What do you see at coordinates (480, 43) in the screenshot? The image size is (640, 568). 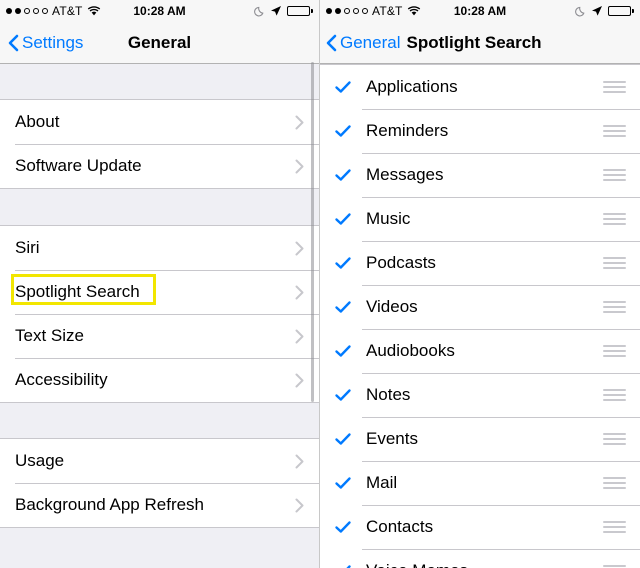 I see `nav-bar-right: General Spotlight Search` at bounding box center [480, 43].